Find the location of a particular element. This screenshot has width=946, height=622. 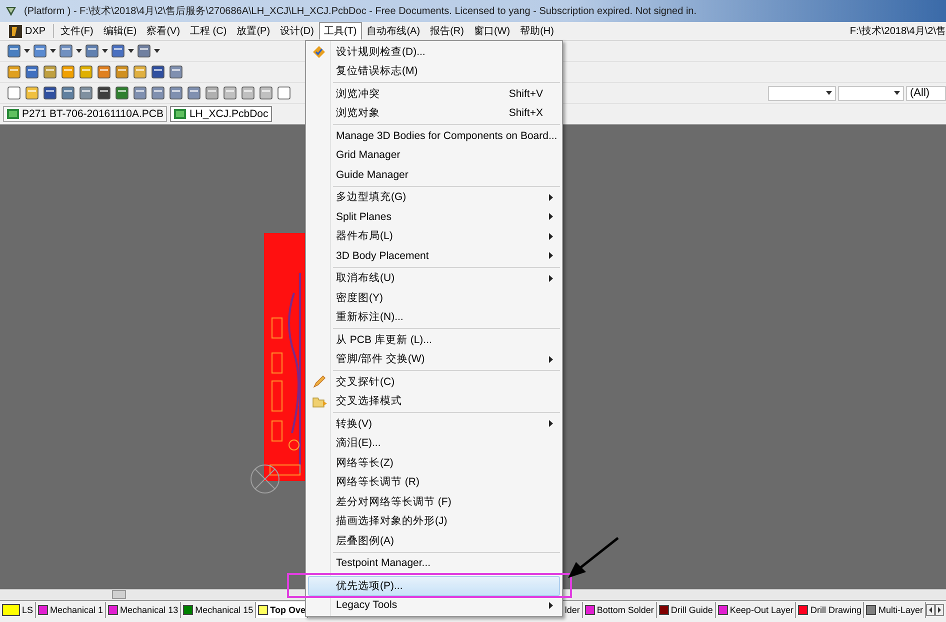

menu-item: 察看(V) is located at coordinates (164, 31).